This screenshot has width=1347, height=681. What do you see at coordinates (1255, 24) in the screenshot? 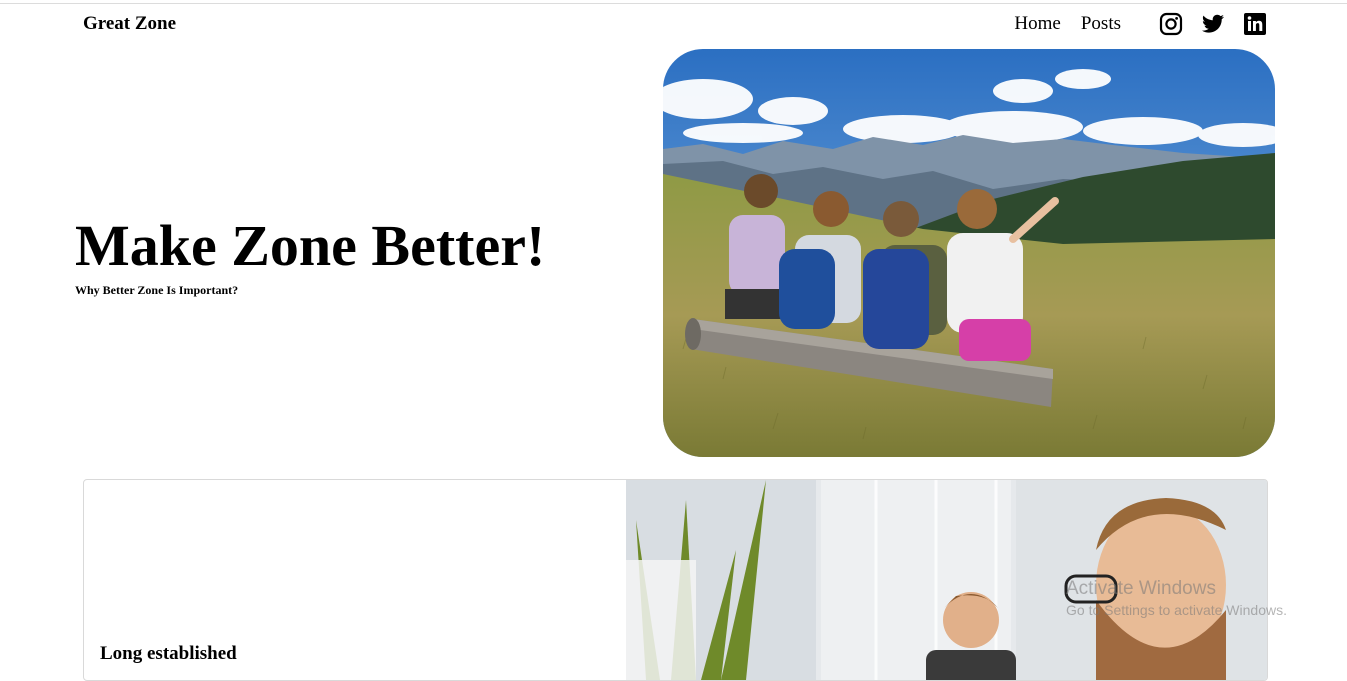
I see `linkedin-icon` at bounding box center [1255, 24].